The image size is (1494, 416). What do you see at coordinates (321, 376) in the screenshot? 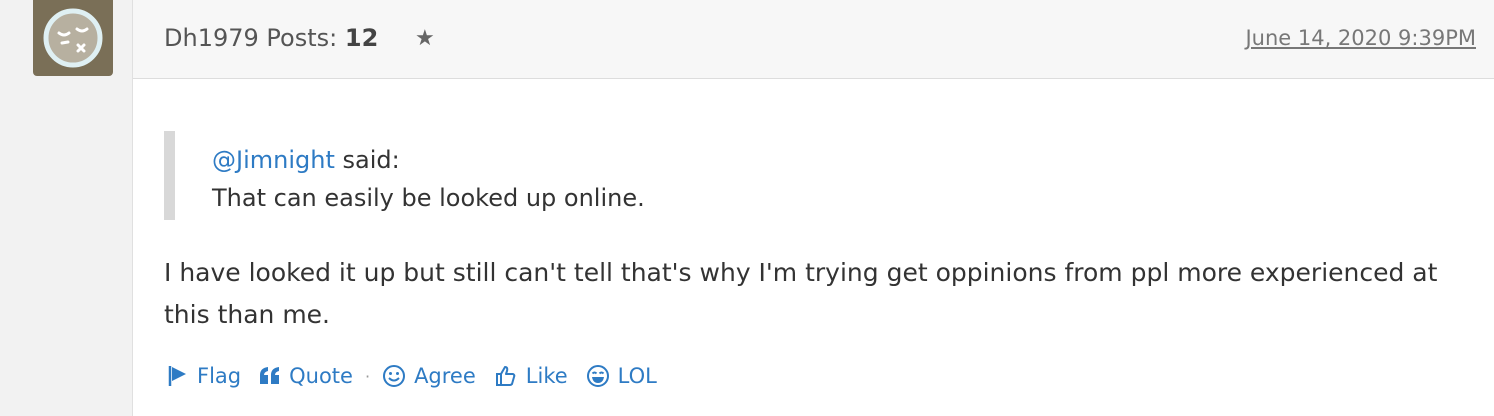
I see `quote-label: Quote` at bounding box center [321, 376].